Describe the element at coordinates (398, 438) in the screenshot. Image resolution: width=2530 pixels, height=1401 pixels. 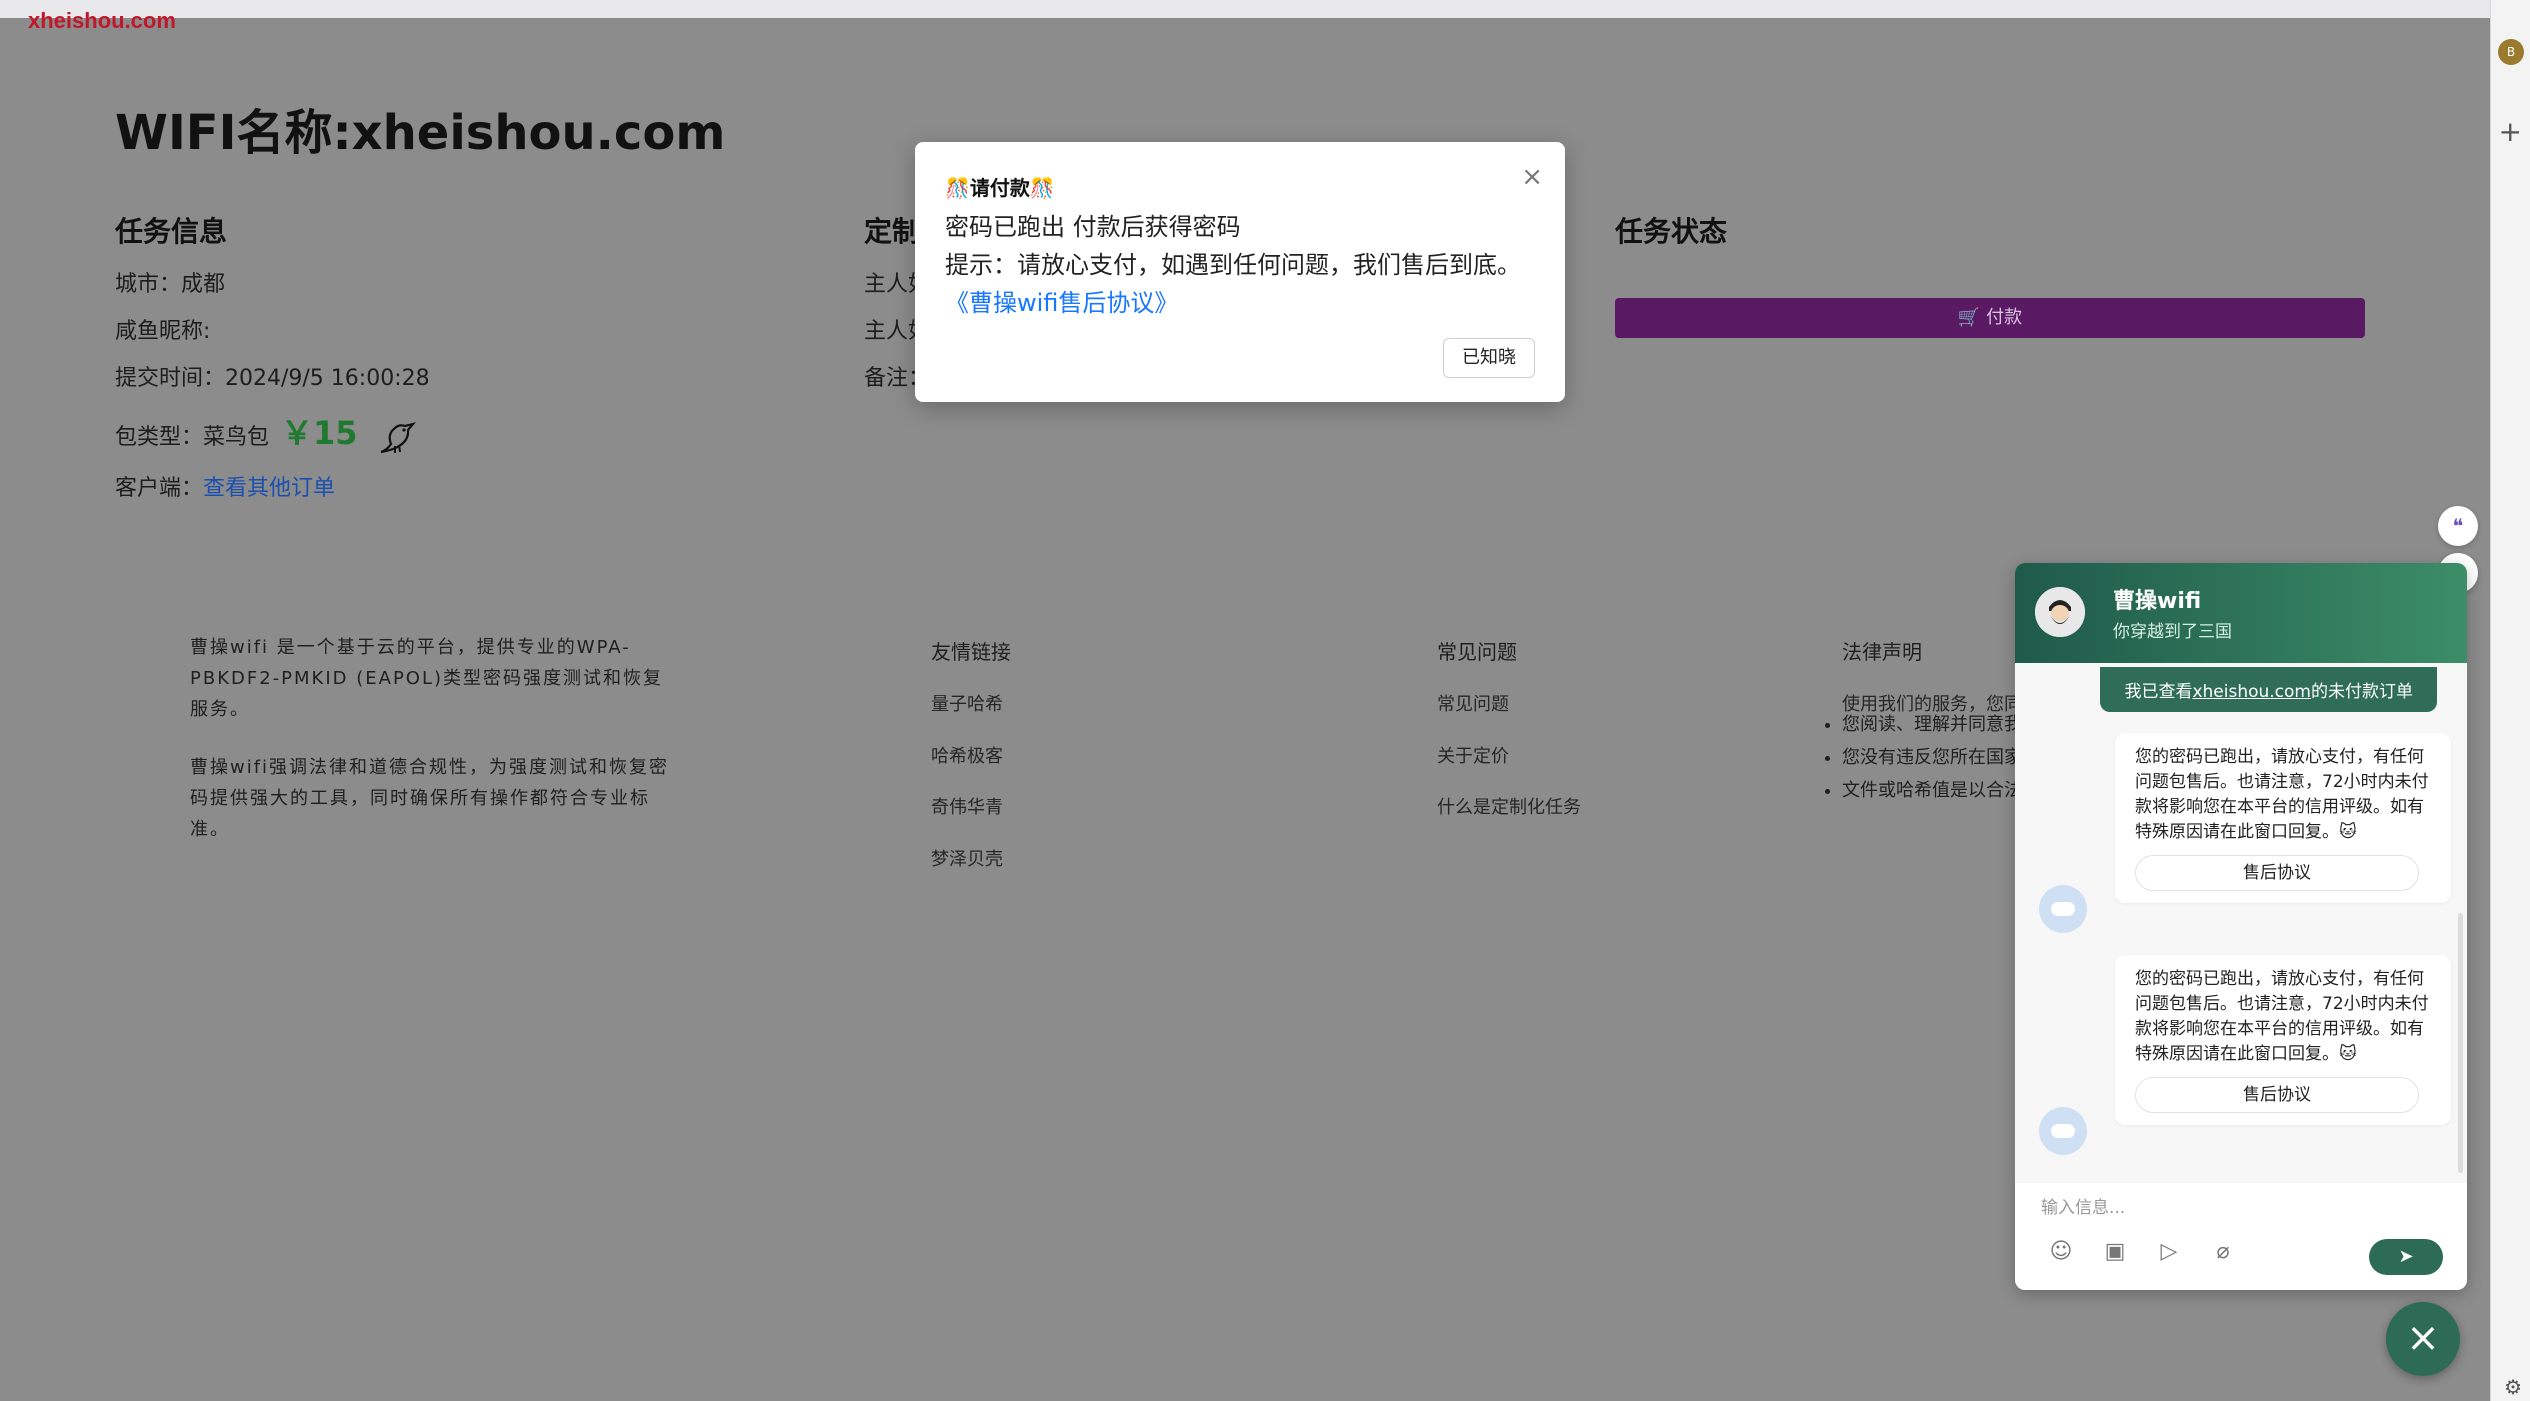
I see `bird-icon` at that location.